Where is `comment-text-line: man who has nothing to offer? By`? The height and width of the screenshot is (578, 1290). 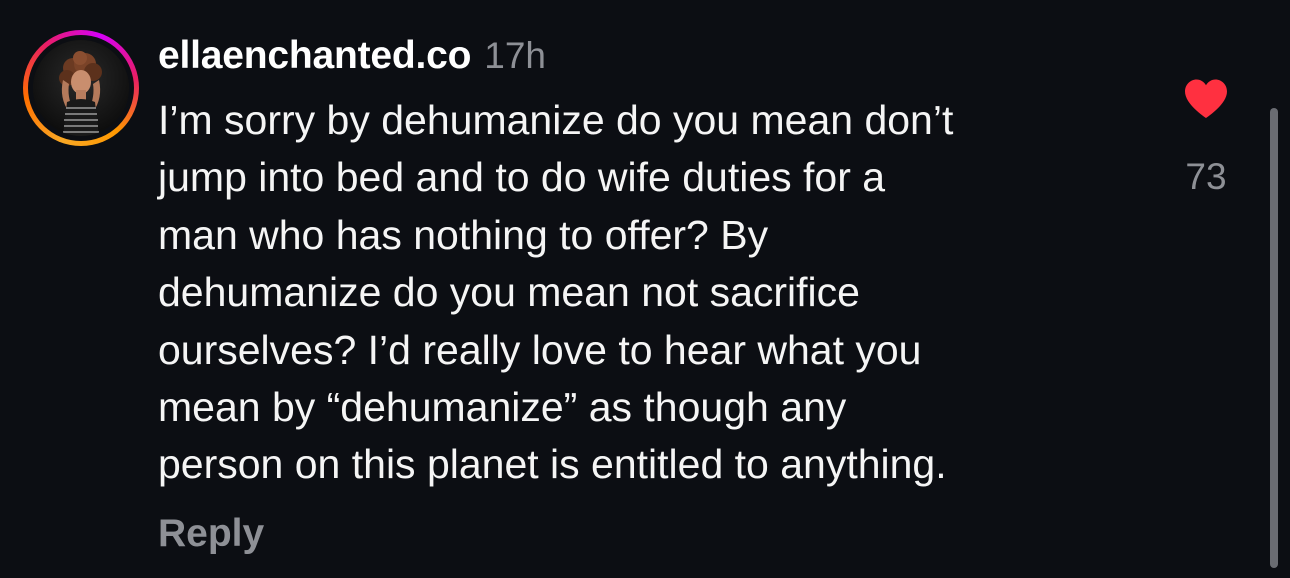 comment-text-line: man who has nothing to offer? By is located at coordinates (463, 234).